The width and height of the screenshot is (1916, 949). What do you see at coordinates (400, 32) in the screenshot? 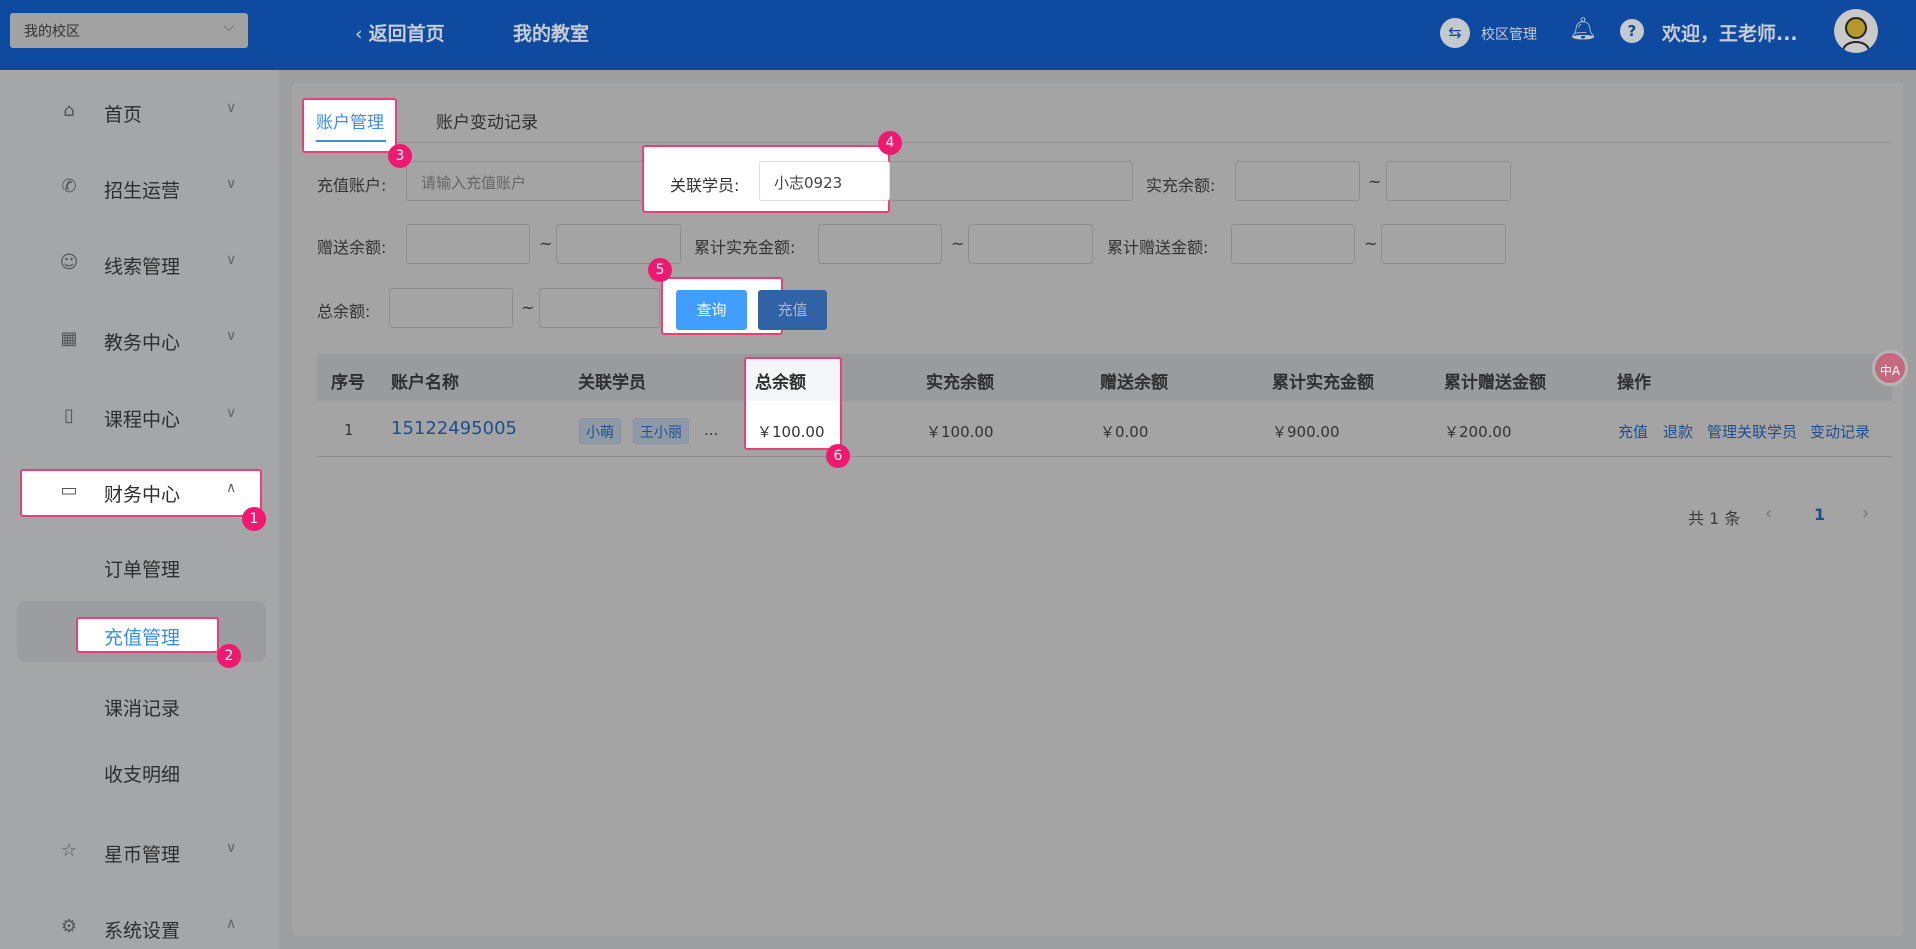
I see `back-home-link: ‹ 返回首页` at bounding box center [400, 32].